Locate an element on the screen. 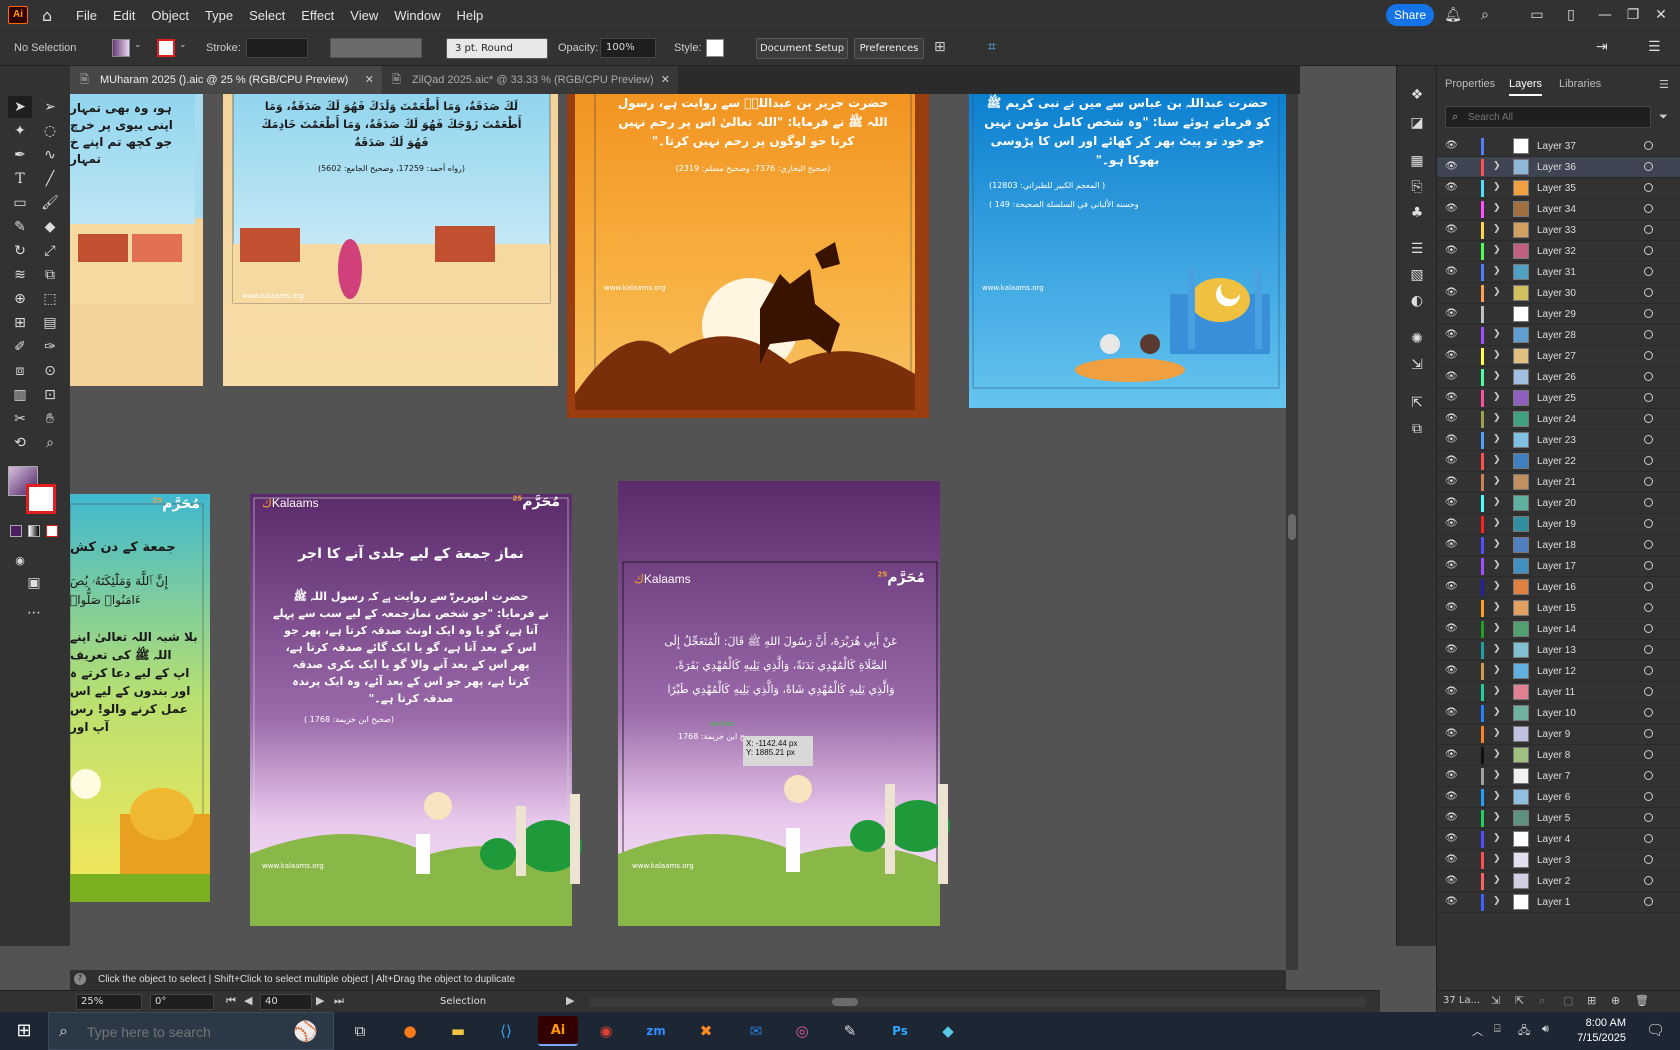 This screenshot has width=1680, height=1050. illustrator-taskbar-icon: Ai is located at coordinates (558, 1031).